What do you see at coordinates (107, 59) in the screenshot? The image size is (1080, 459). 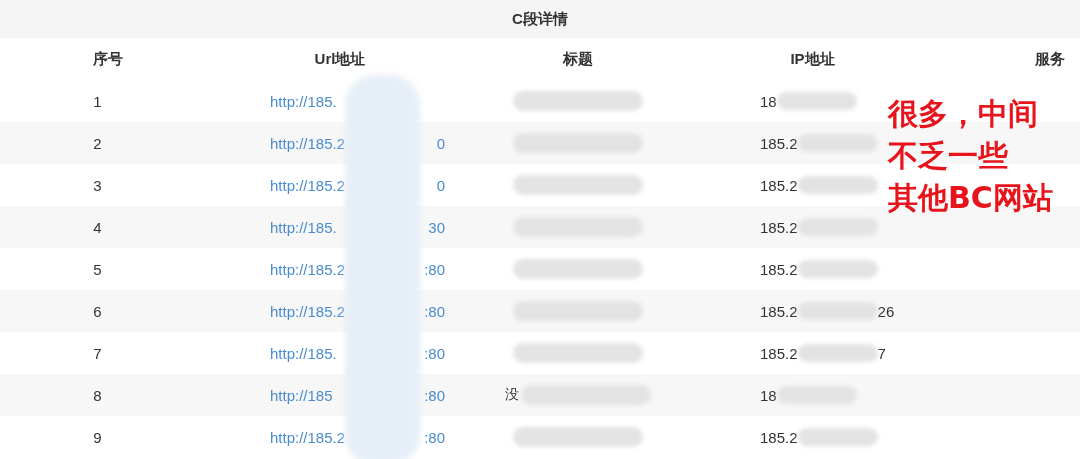 I see `column-header: 序号` at bounding box center [107, 59].